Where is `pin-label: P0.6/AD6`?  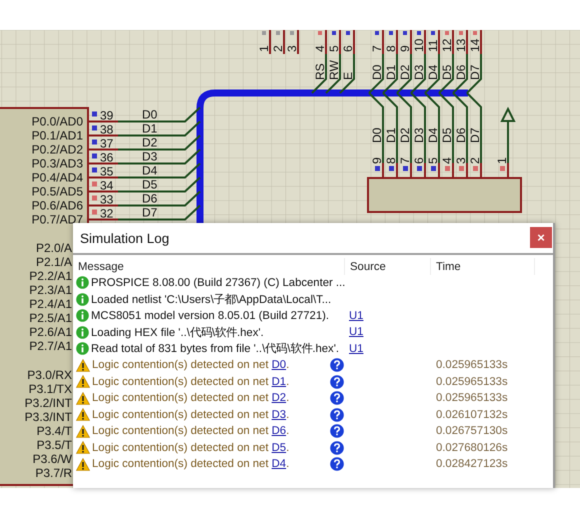 pin-label: P0.6/AD6 is located at coordinates (57, 205).